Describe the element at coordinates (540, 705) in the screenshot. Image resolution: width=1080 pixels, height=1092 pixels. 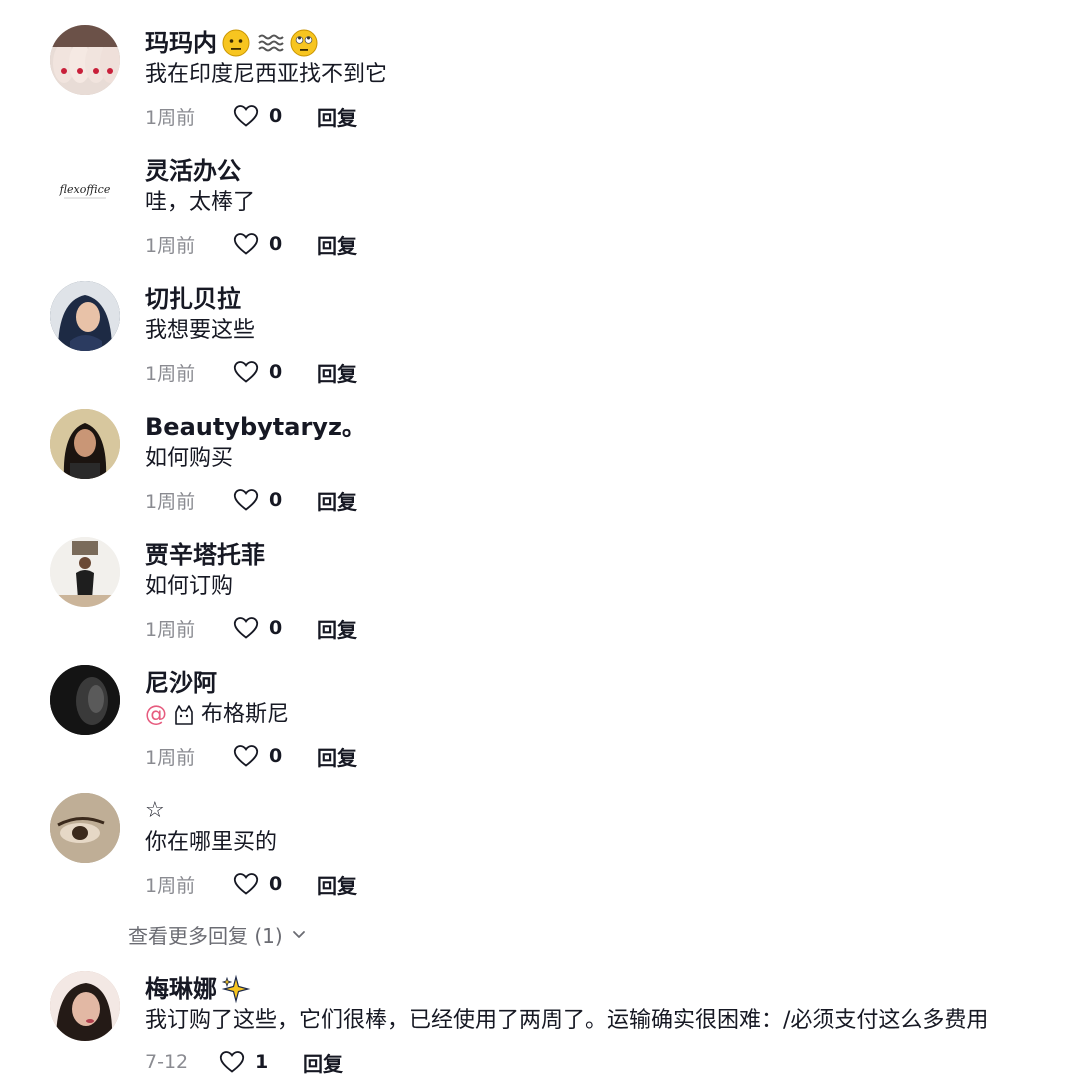
I see `comment-item: 尼沙阿 @ 布格斯尼 1周前 0 回复` at that location.